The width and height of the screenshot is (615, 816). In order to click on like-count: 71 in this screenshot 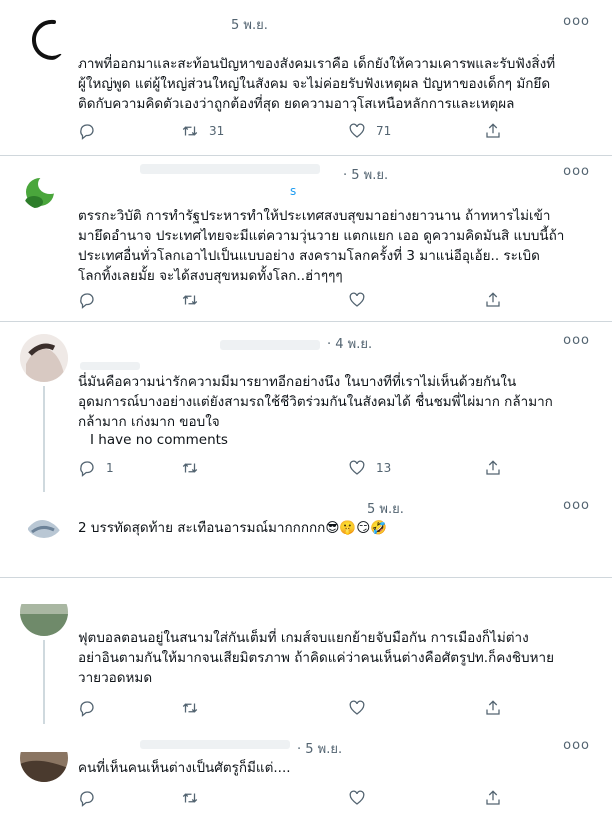, I will do `click(384, 131)`.